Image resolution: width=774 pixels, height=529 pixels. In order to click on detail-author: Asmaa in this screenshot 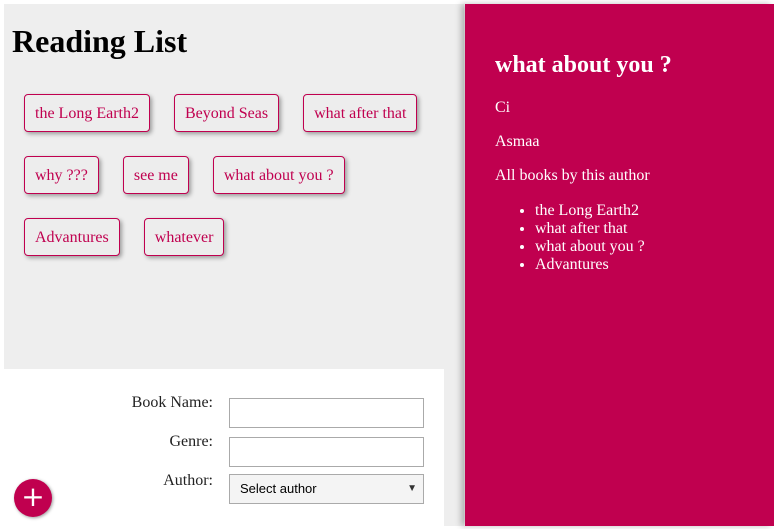, I will do `click(517, 141)`.